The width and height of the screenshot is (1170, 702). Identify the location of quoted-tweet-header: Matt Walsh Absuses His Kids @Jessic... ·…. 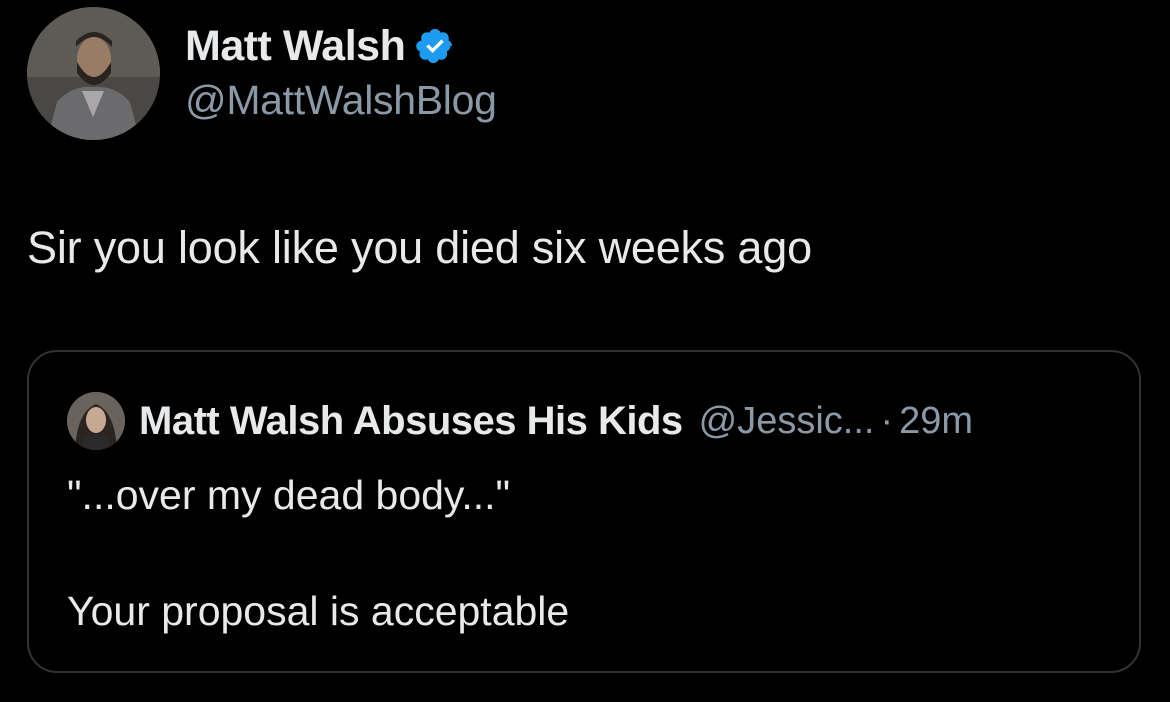
(520, 421).